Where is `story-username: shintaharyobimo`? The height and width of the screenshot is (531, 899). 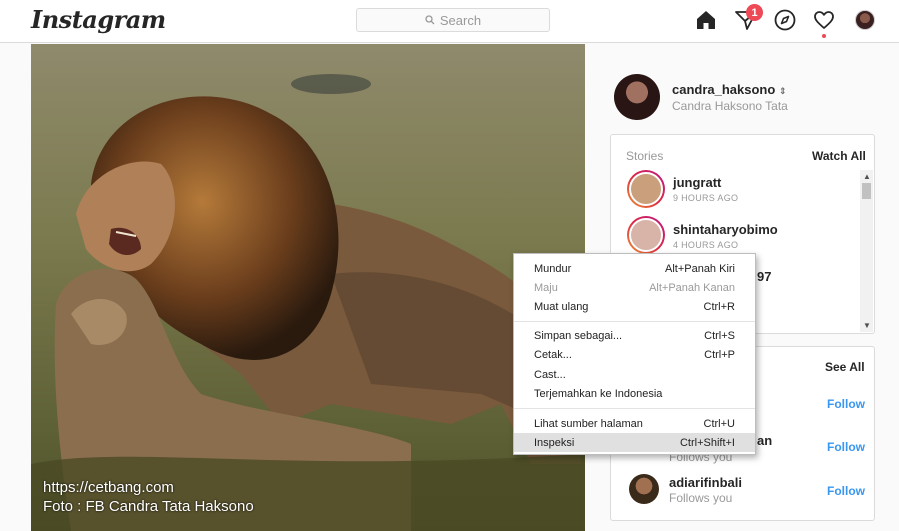 story-username: shintaharyobimo is located at coordinates (725, 229).